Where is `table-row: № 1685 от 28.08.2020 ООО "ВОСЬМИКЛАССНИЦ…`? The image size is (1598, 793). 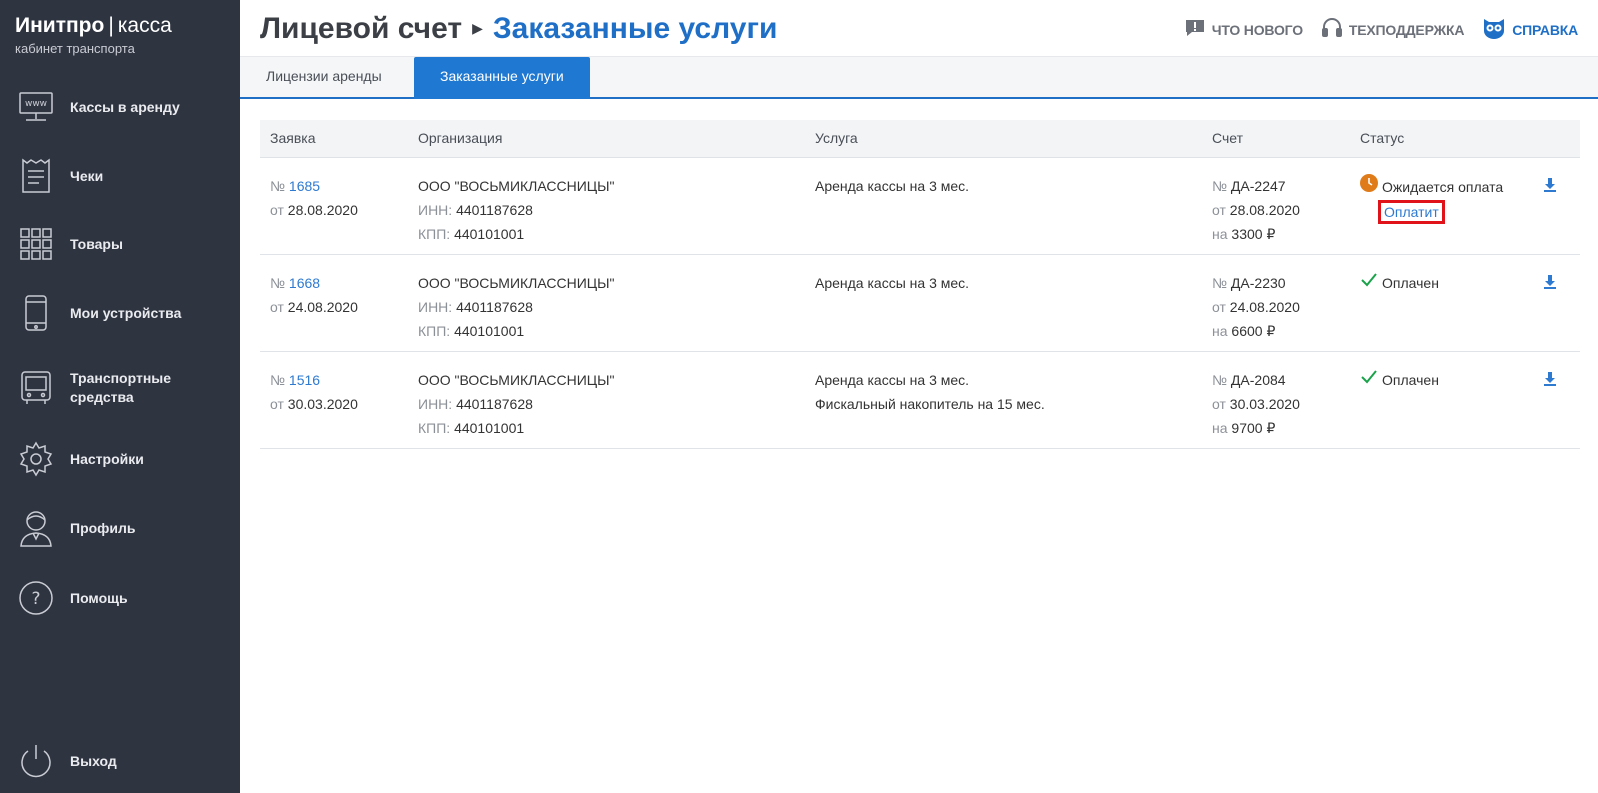 table-row: № 1685 от 28.08.2020 ООО "ВОСЬМИКЛАССНИЦ… is located at coordinates (920, 206).